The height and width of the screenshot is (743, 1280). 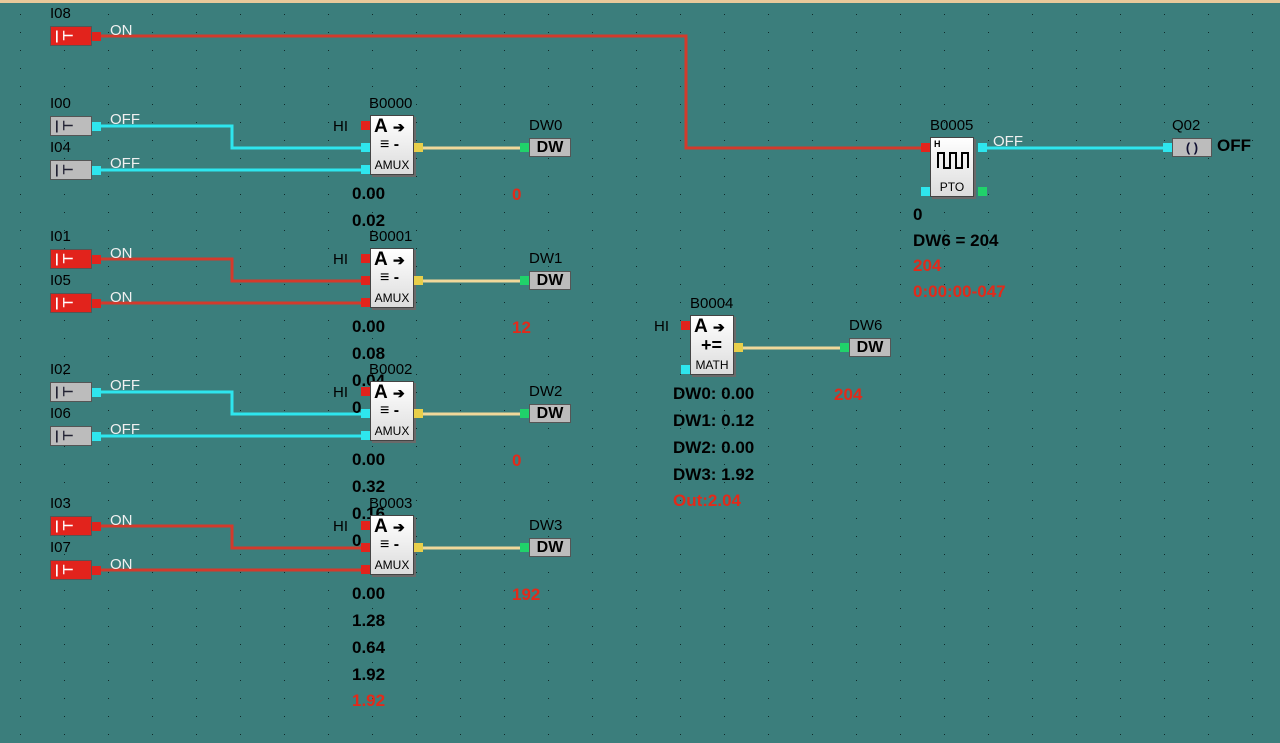 I want to click on pin-i07, so click(x=96, y=570).